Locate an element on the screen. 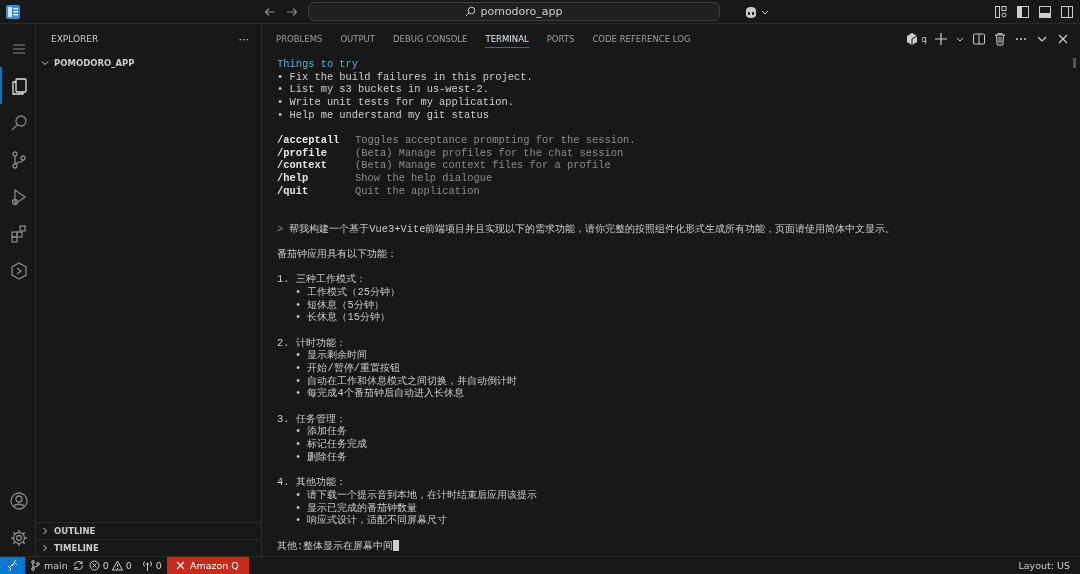 The image size is (1080, 574). terminal-line: • 每完成4个番茄钟后自动进入长休息 is located at coordinates (379, 394).